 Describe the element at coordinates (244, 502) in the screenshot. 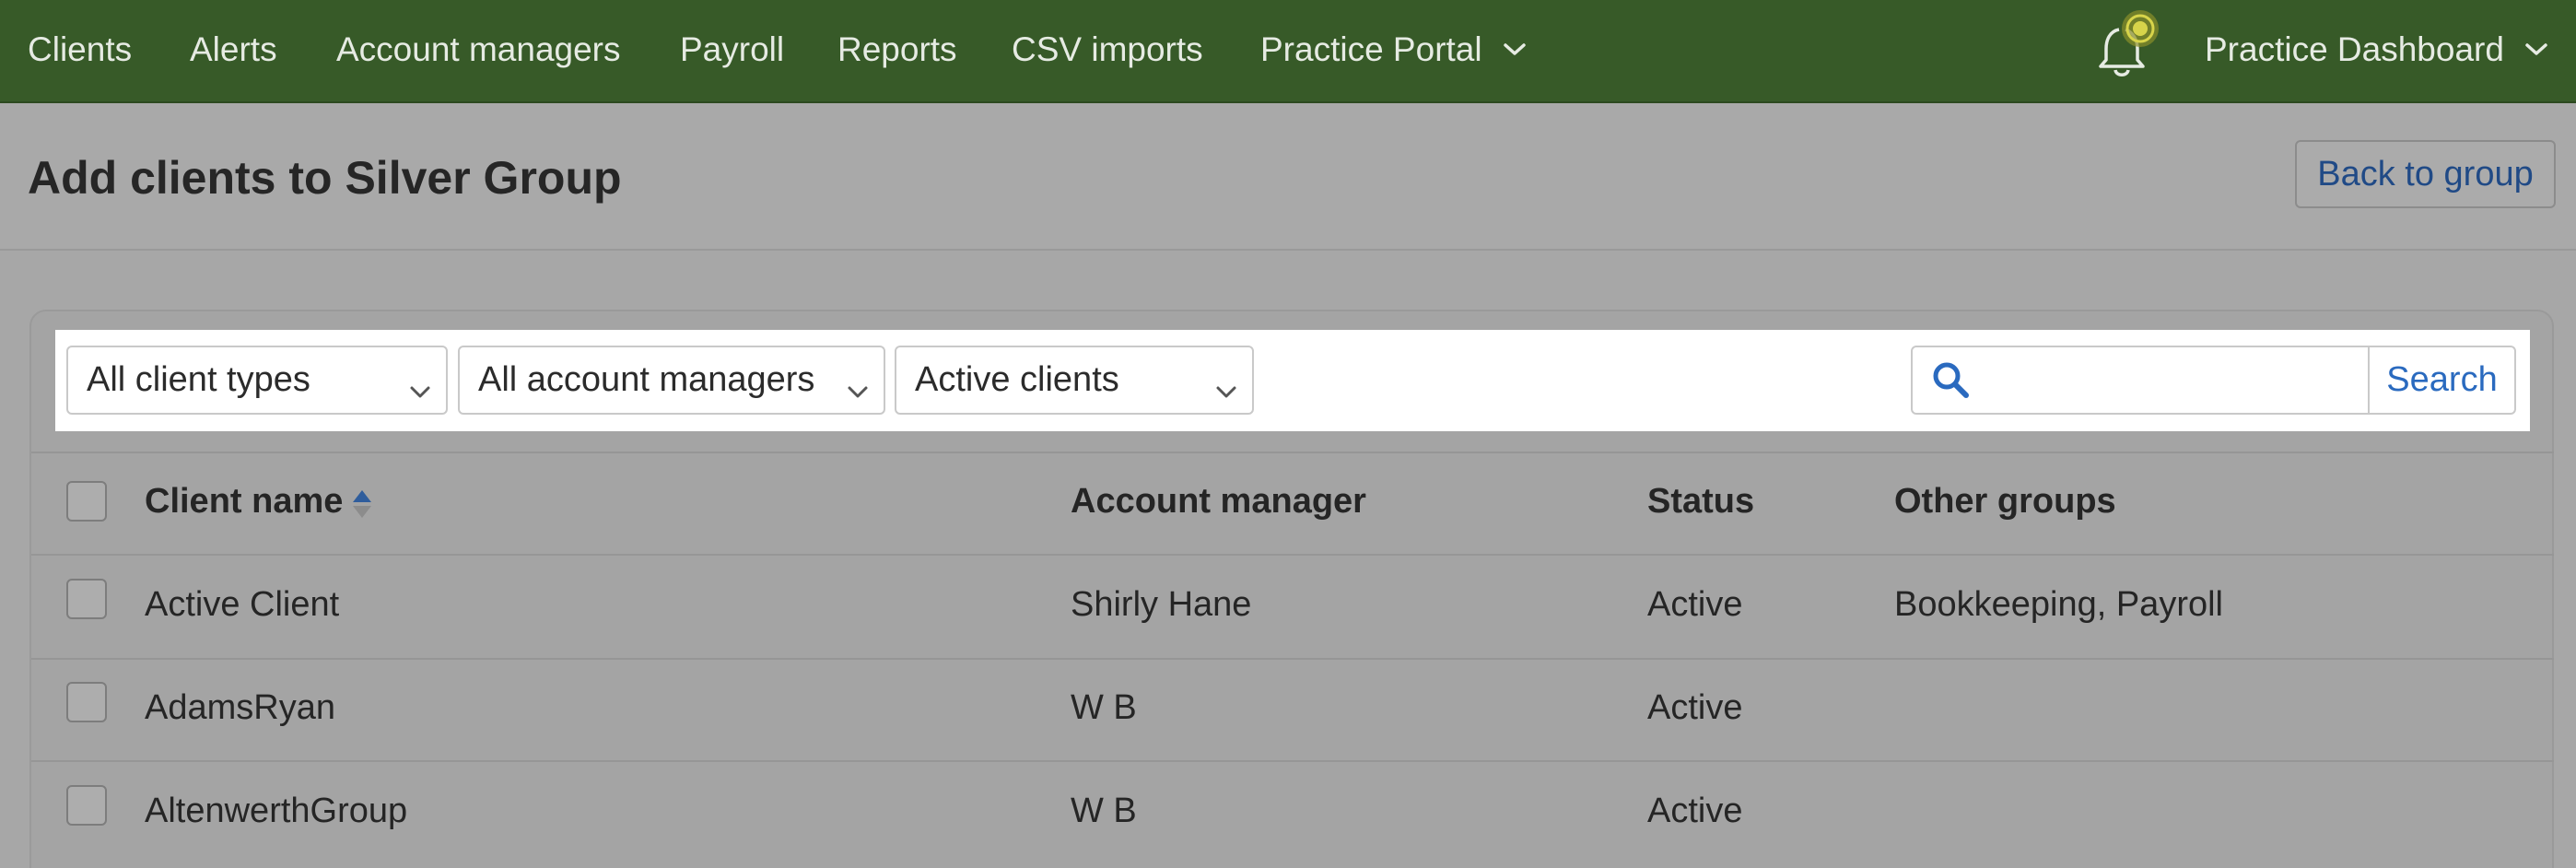

I see `column-header-client-name: Client name` at that location.